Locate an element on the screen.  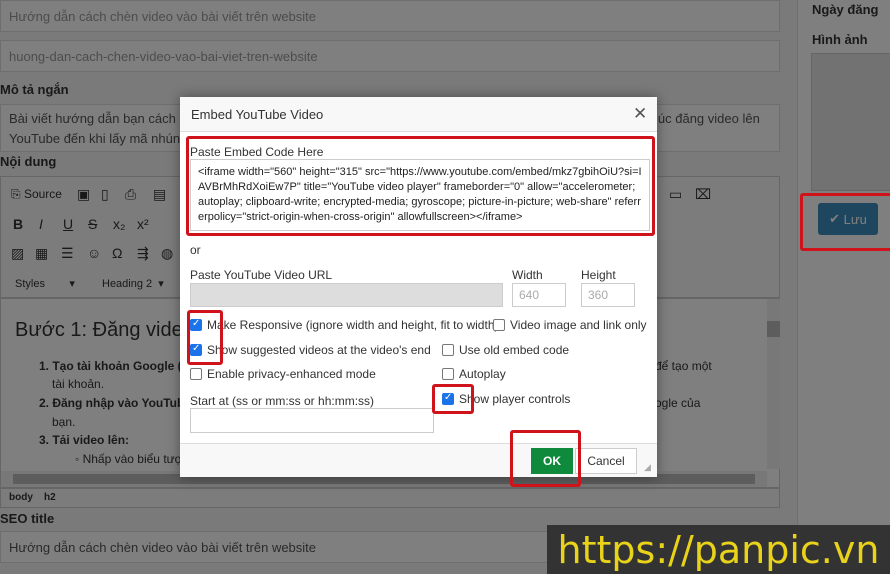
option-label: Video image and link only is located at coordinates (578, 325).